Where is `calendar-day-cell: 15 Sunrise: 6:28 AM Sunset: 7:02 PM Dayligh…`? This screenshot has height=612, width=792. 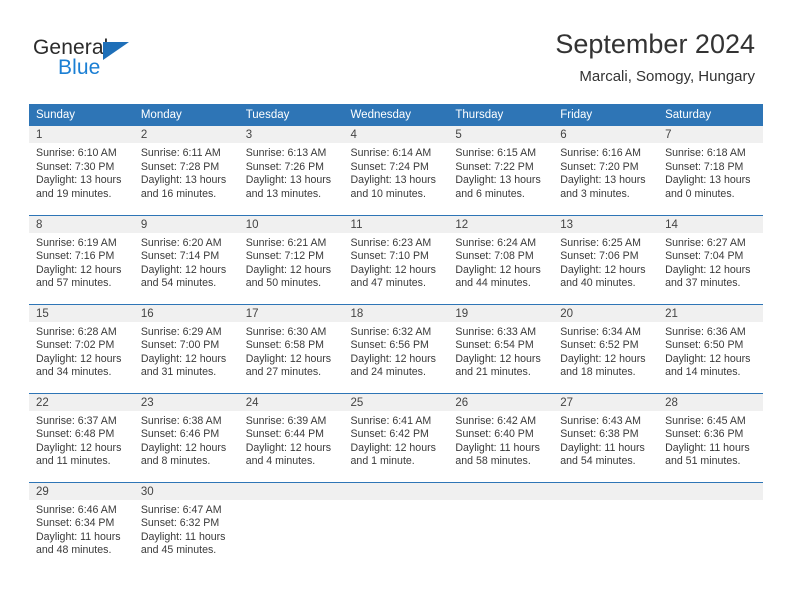 calendar-day-cell: 15 Sunrise: 6:28 AM Sunset: 7:02 PM Dayligh… is located at coordinates (81, 348).